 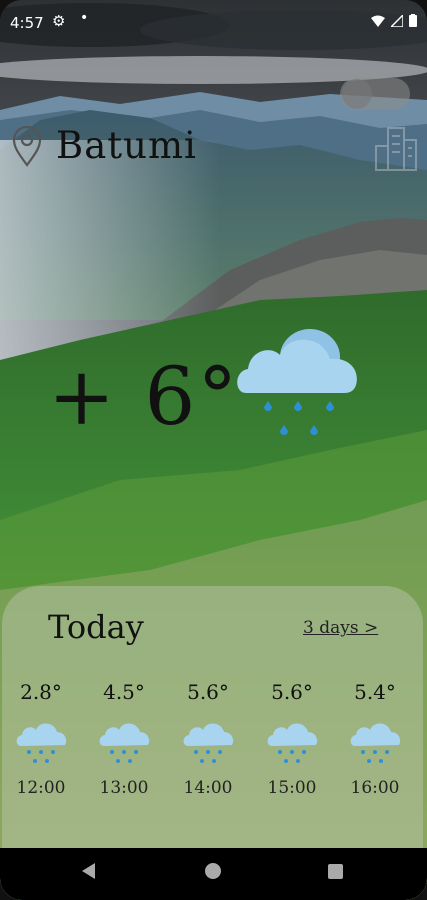 I want to click on toggle-knob, so click(x=357, y=94).